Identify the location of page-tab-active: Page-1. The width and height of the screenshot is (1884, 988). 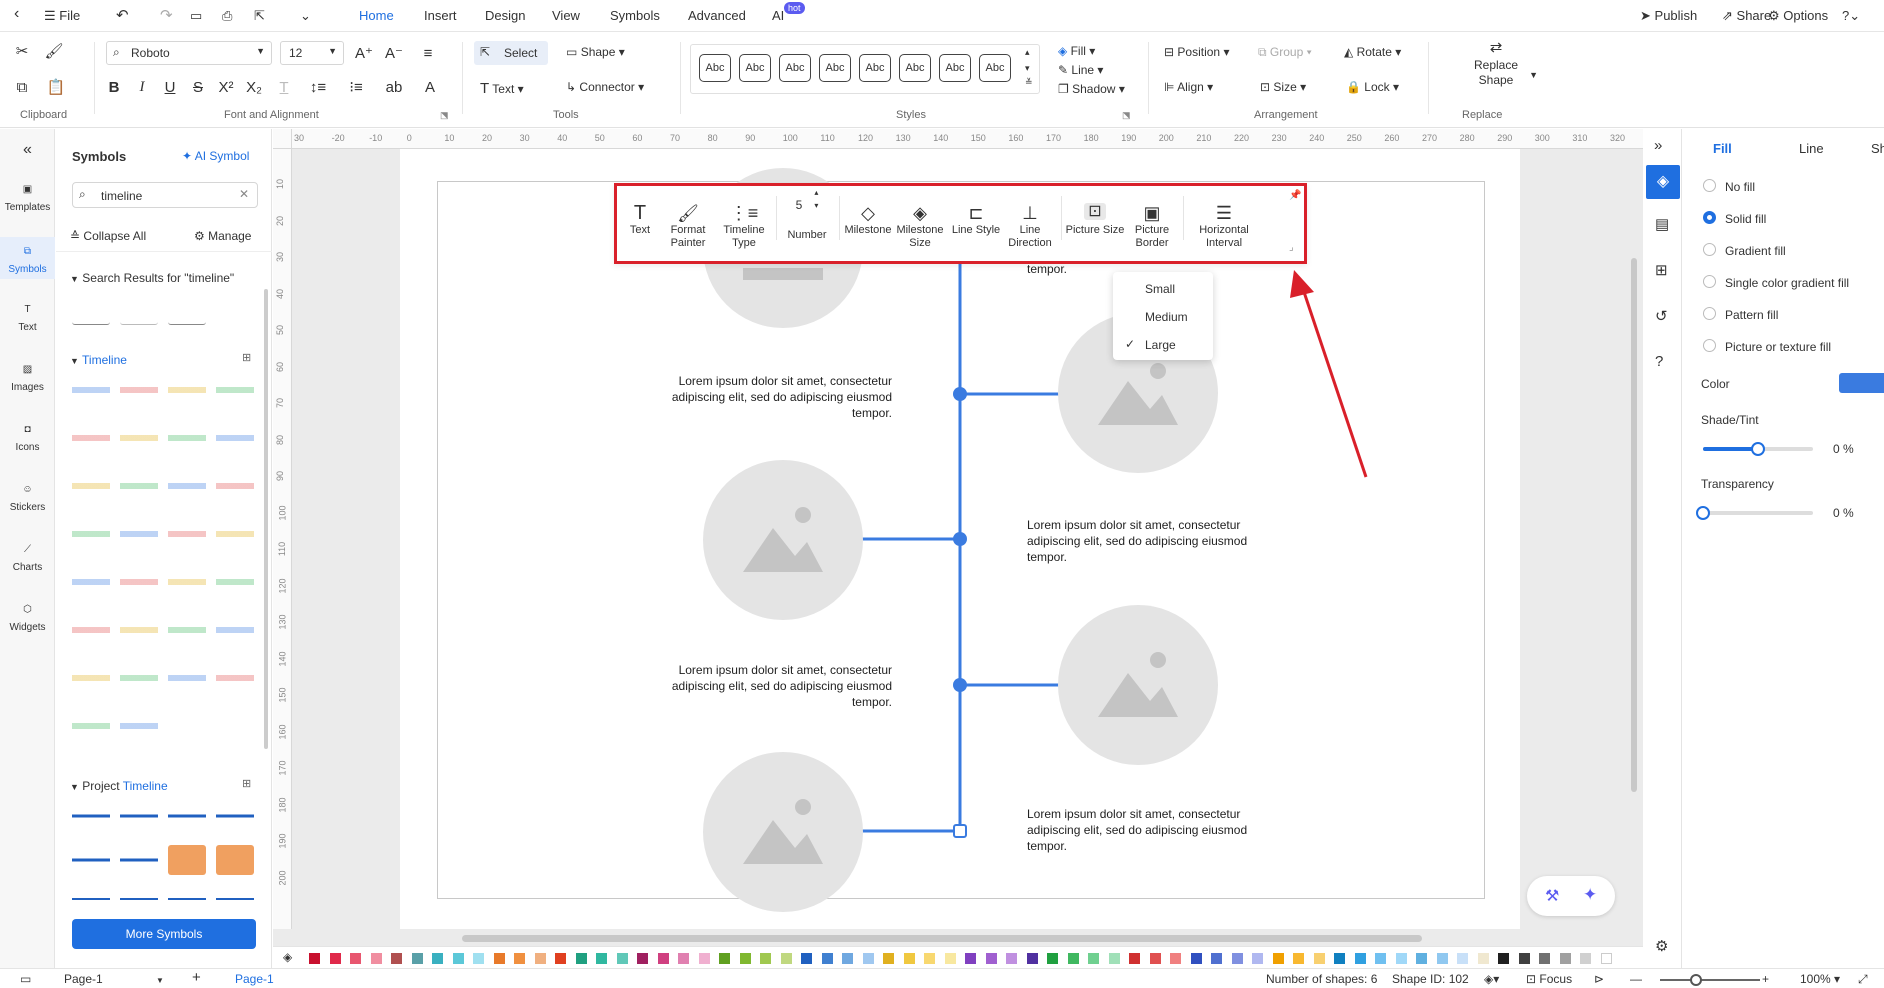
(254, 979).